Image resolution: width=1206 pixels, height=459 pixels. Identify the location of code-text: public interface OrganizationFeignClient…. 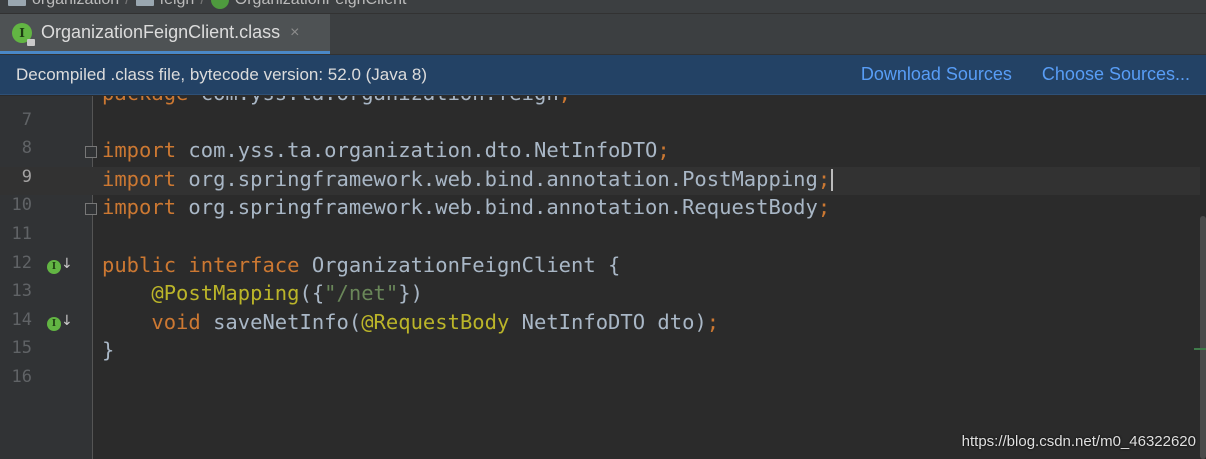
(361, 265).